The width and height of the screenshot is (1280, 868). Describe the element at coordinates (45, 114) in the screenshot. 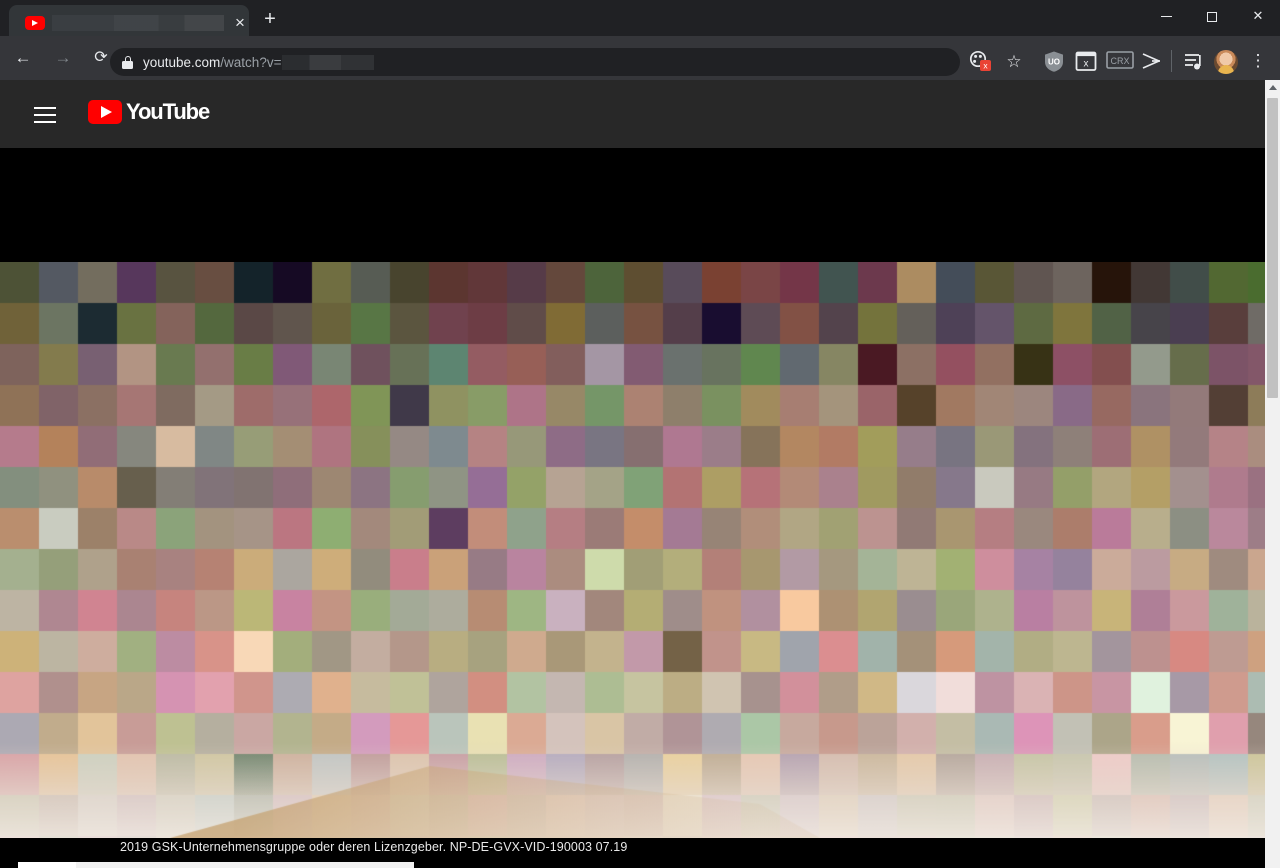

I see `hamburger-menu-icon` at that location.